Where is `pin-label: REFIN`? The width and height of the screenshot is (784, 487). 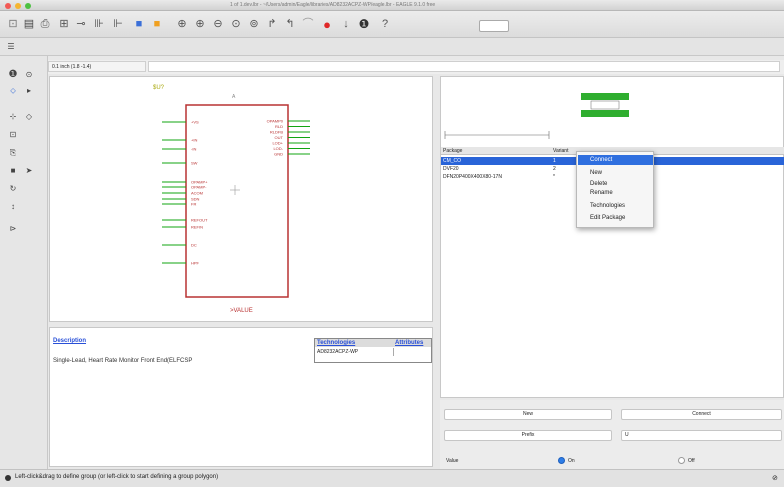 pin-label: REFIN is located at coordinates (197, 227).